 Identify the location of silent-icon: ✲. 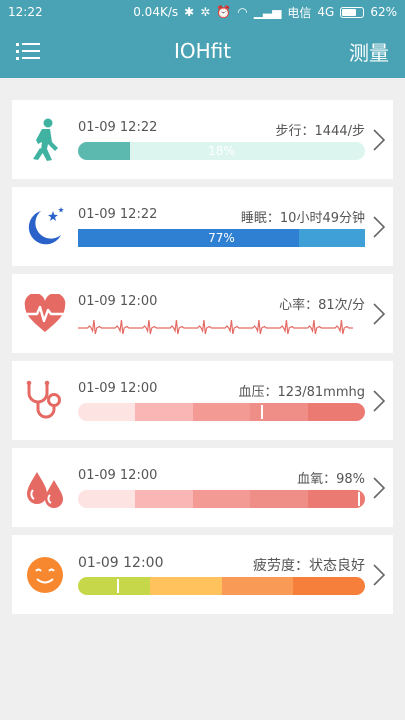
(205, 12).